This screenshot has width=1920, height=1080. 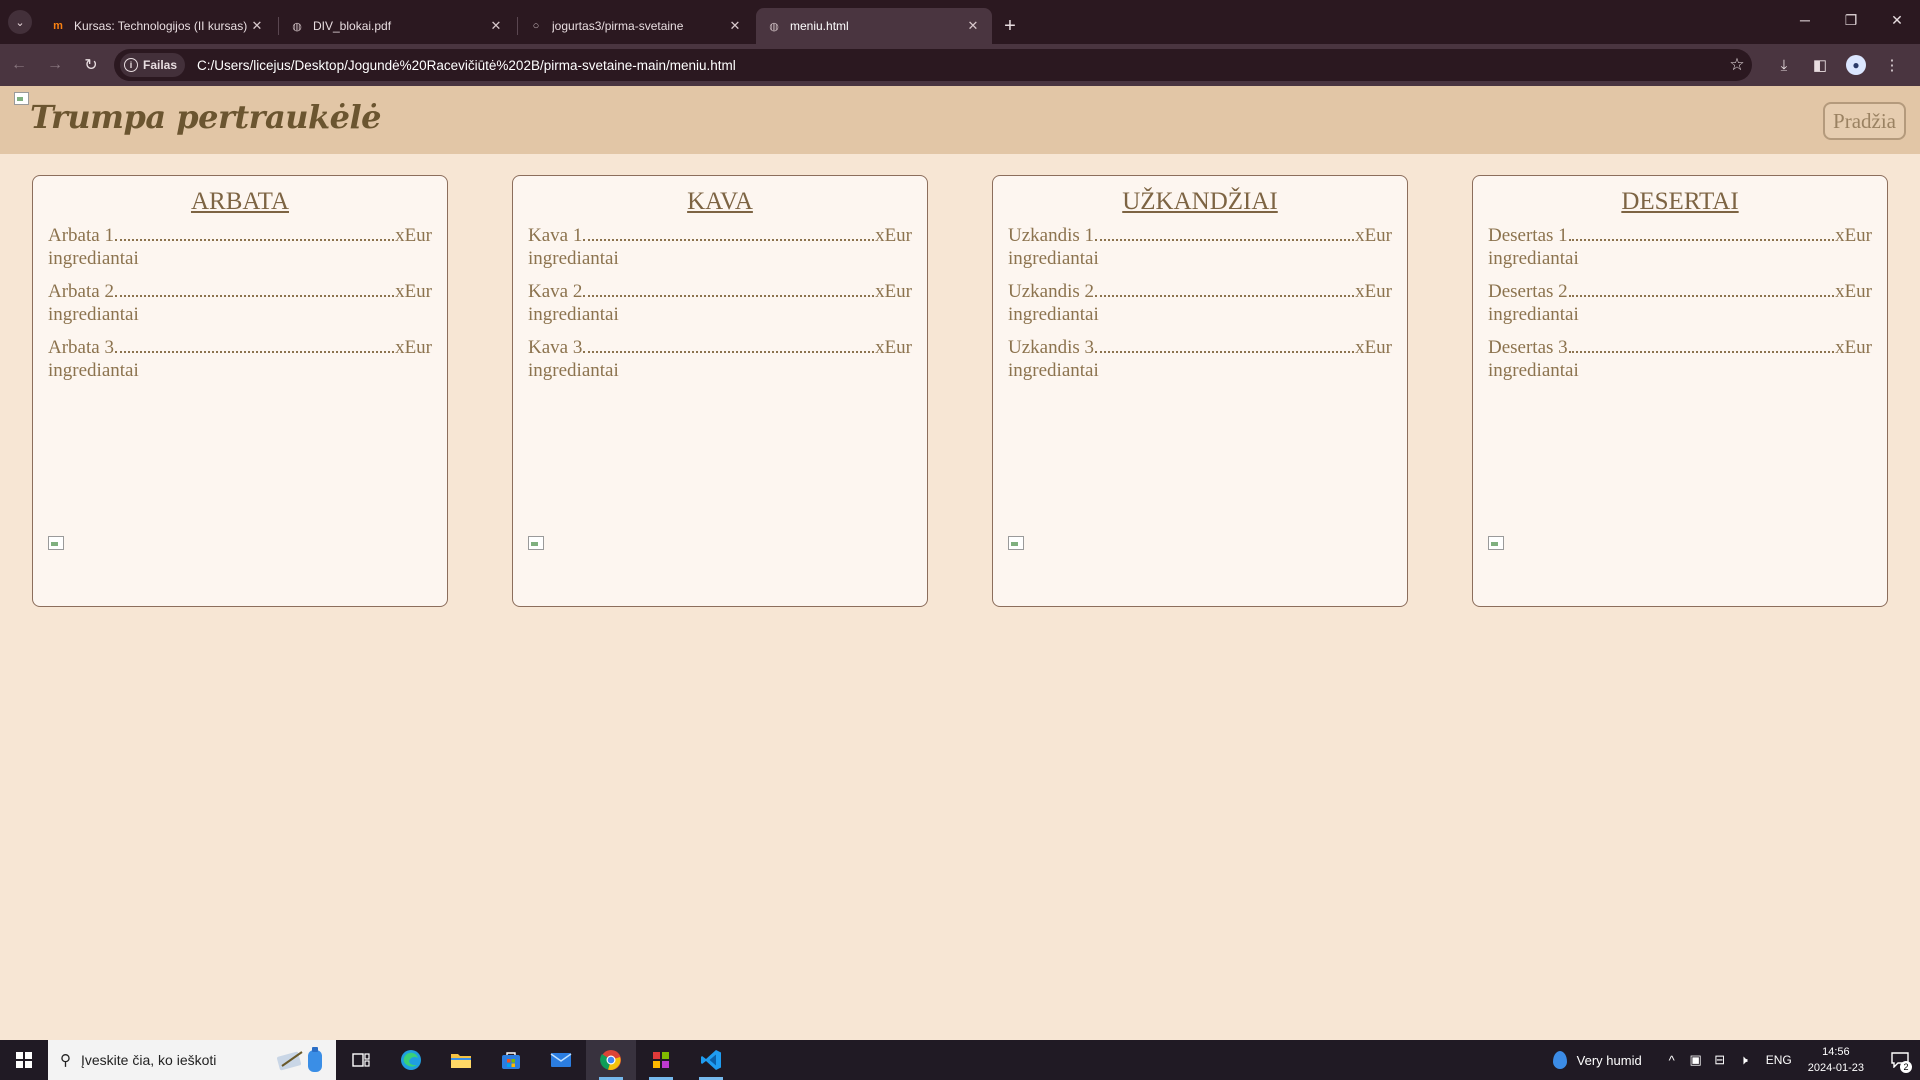 What do you see at coordinates (461, 1060) in the screenshot?
I see `file-explorer-icon` at bounding box center [461, 1060].